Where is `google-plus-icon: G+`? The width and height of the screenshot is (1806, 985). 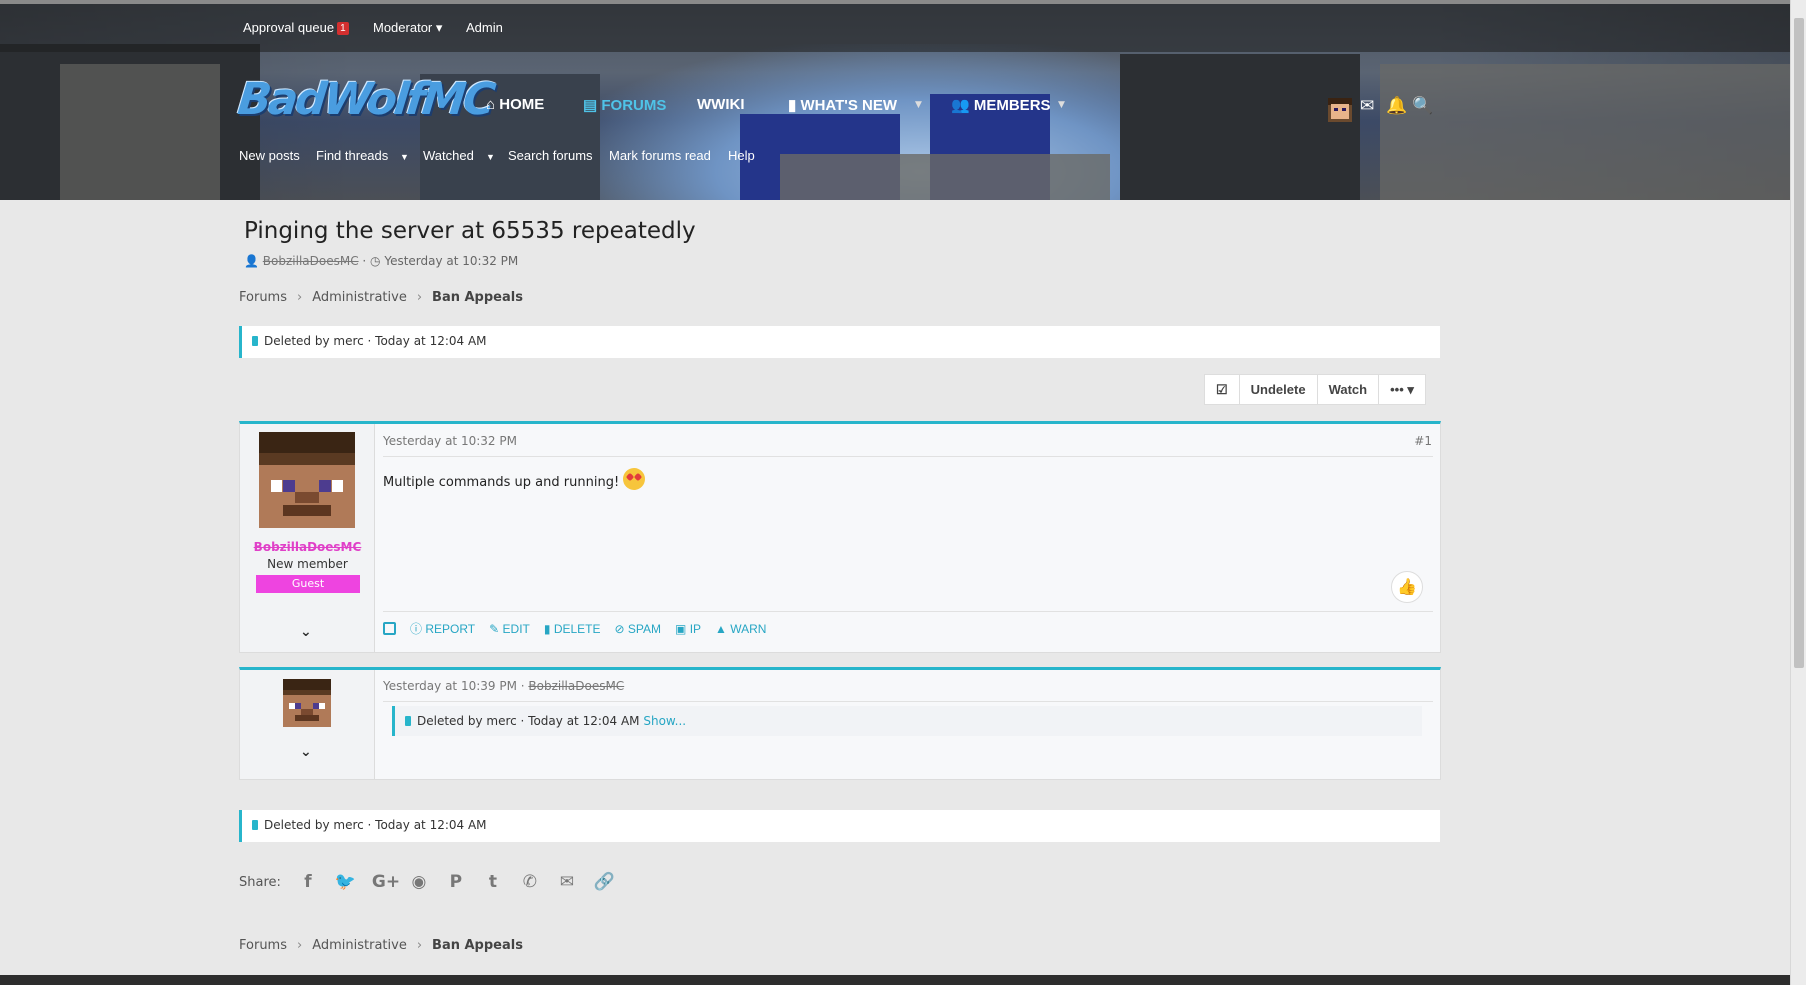 google-plus-icon: G+ is located at coordinates (386, 882).